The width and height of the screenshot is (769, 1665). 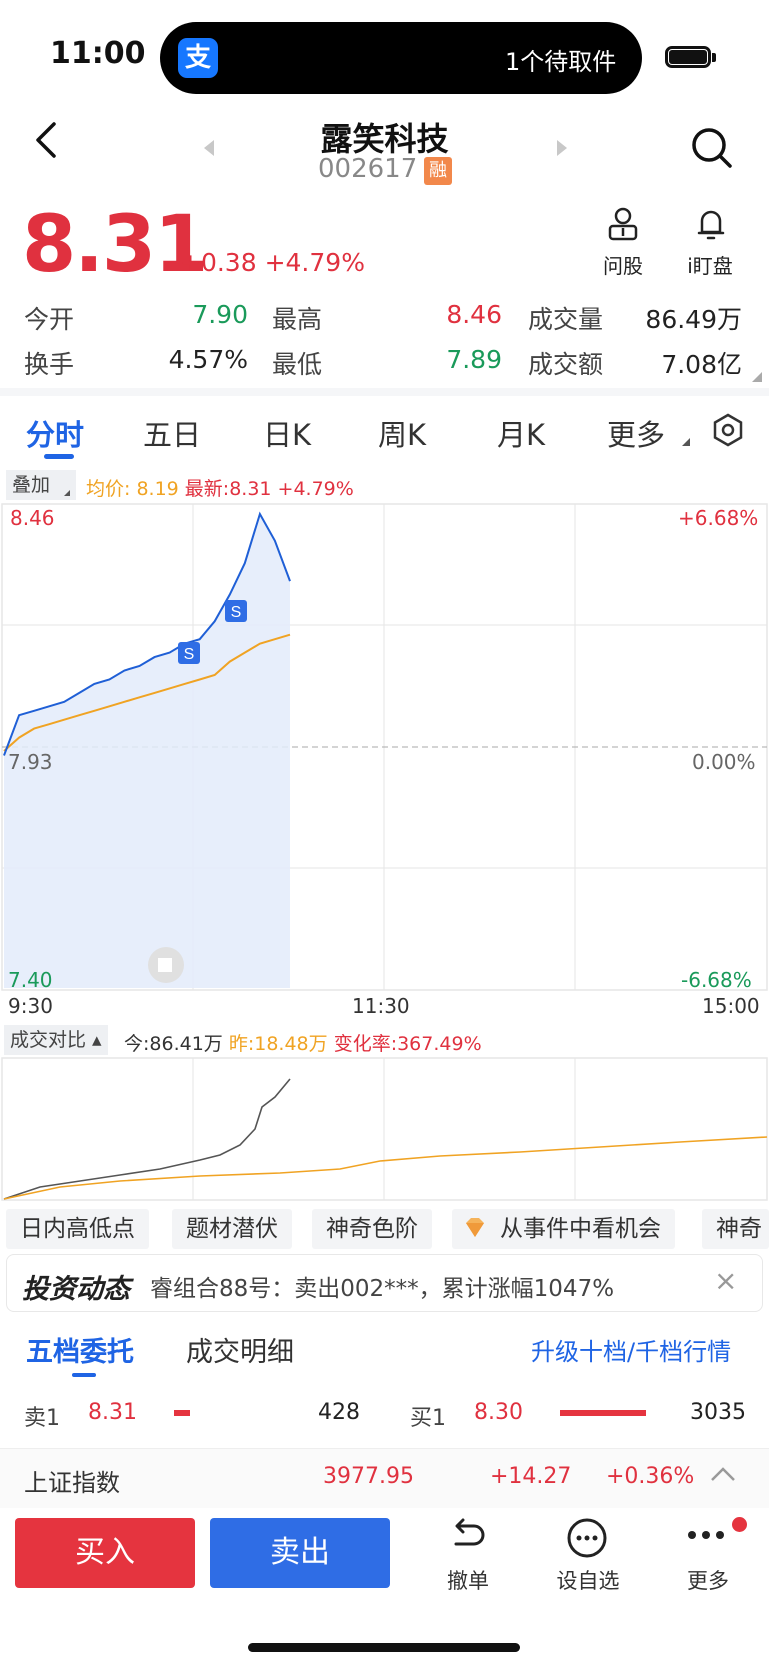 I want to click on stock-code: 002617, so click(x=368, y=169).